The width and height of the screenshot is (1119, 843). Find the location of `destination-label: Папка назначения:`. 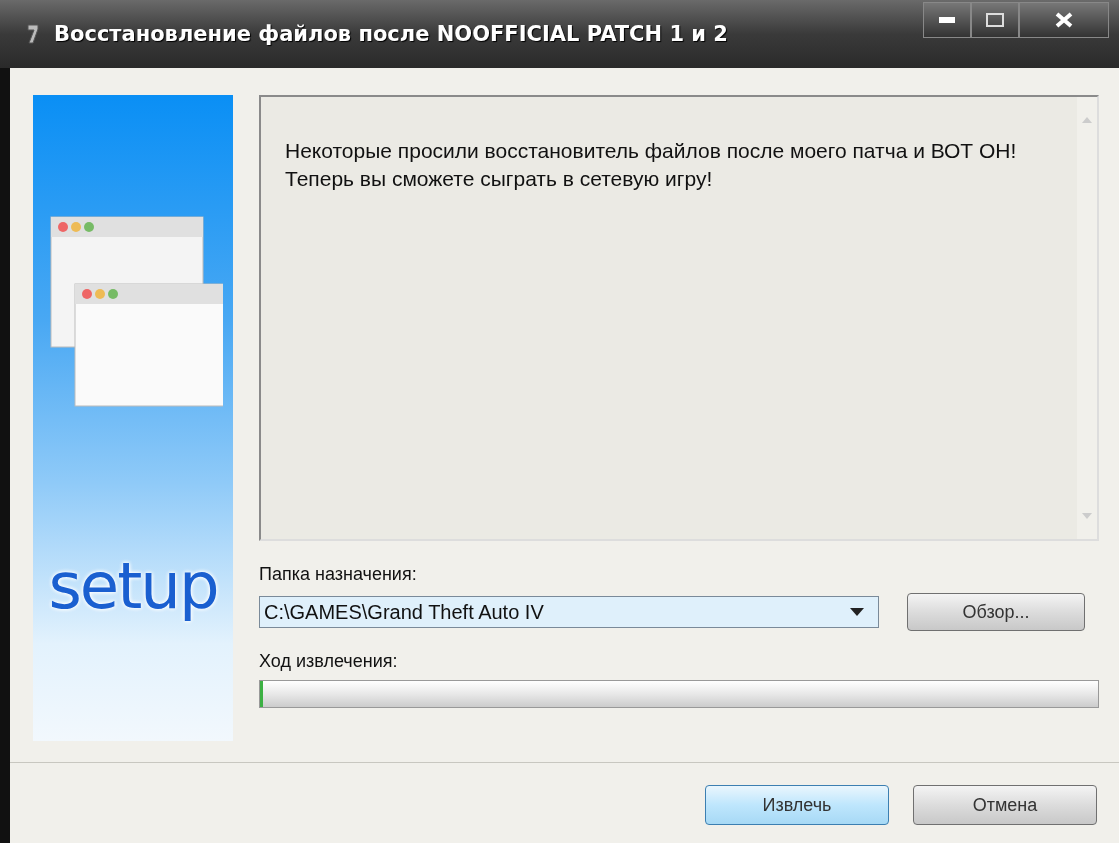

destination-label: Папка назначения: is located at coordinates (338, 574).